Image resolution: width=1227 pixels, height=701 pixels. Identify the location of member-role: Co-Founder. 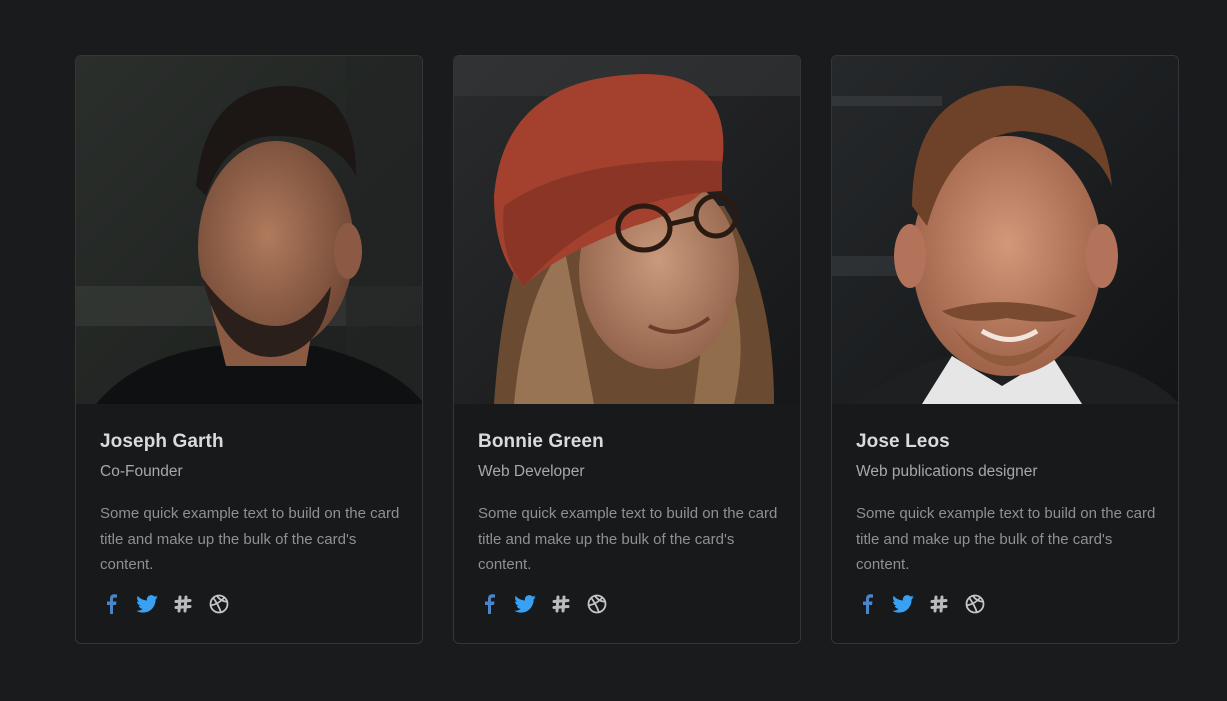
(141, 471).